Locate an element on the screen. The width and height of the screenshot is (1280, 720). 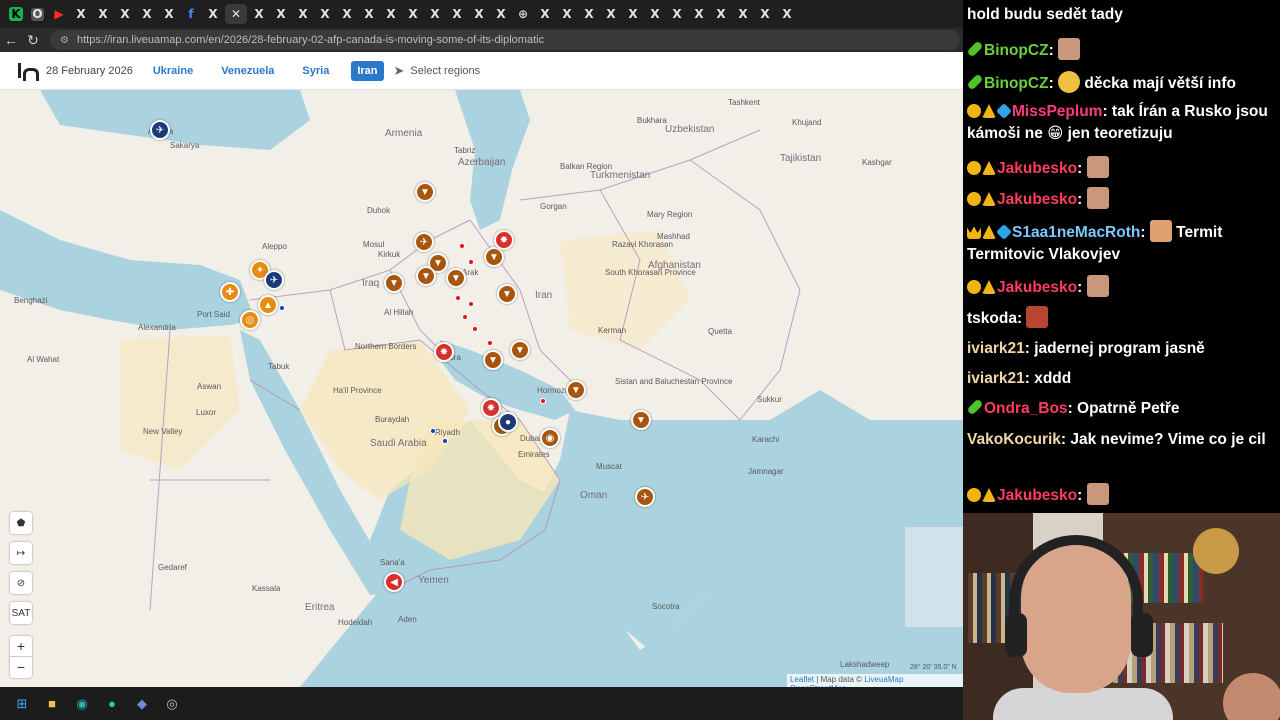
measure-tool-icon: ↦ is located at coordinates (21, 553).